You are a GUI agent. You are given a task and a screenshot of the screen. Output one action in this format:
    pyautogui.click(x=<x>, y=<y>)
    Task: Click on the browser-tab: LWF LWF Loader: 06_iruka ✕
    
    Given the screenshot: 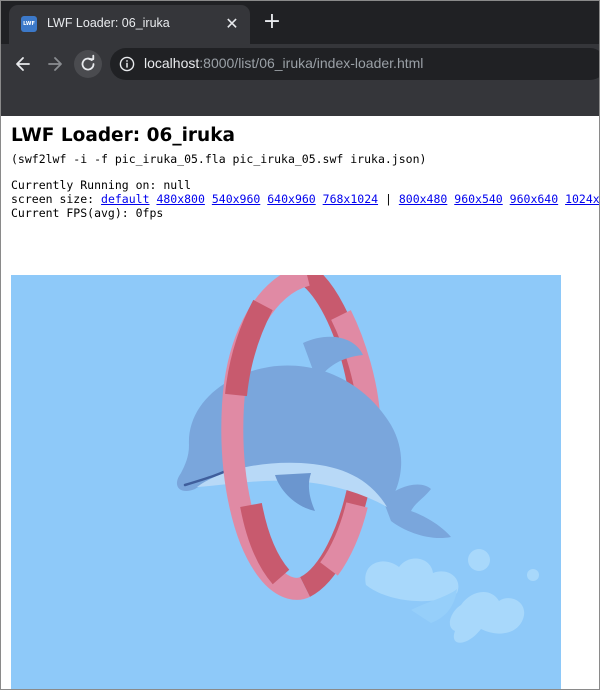 What is the action you would take?
    pyautogui.click(x=129, y=24)
    